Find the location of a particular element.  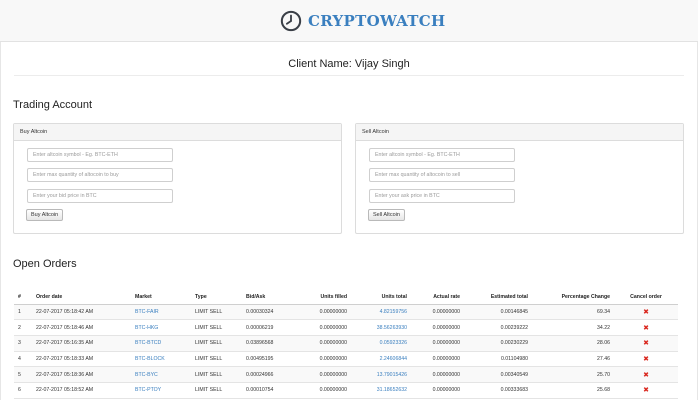

brand-logo: CRYPTOWATCH is located at coordinates (362, 21).